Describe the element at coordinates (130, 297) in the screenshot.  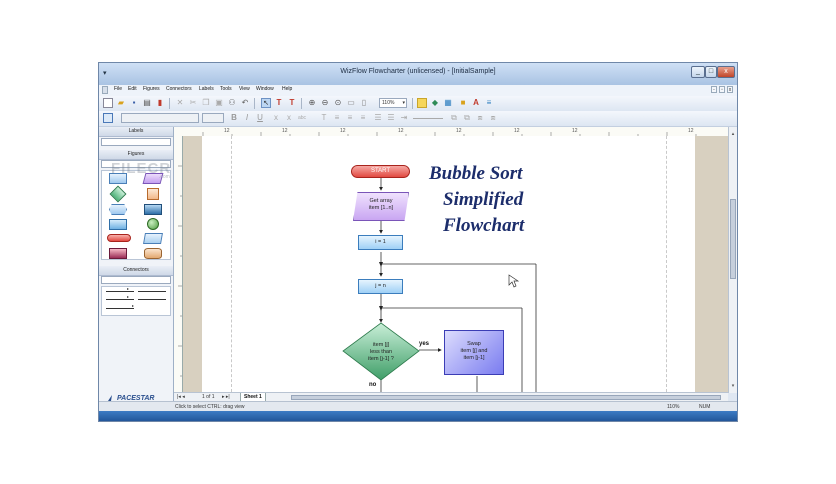
I see `connector-arrows-overlay` at that location.